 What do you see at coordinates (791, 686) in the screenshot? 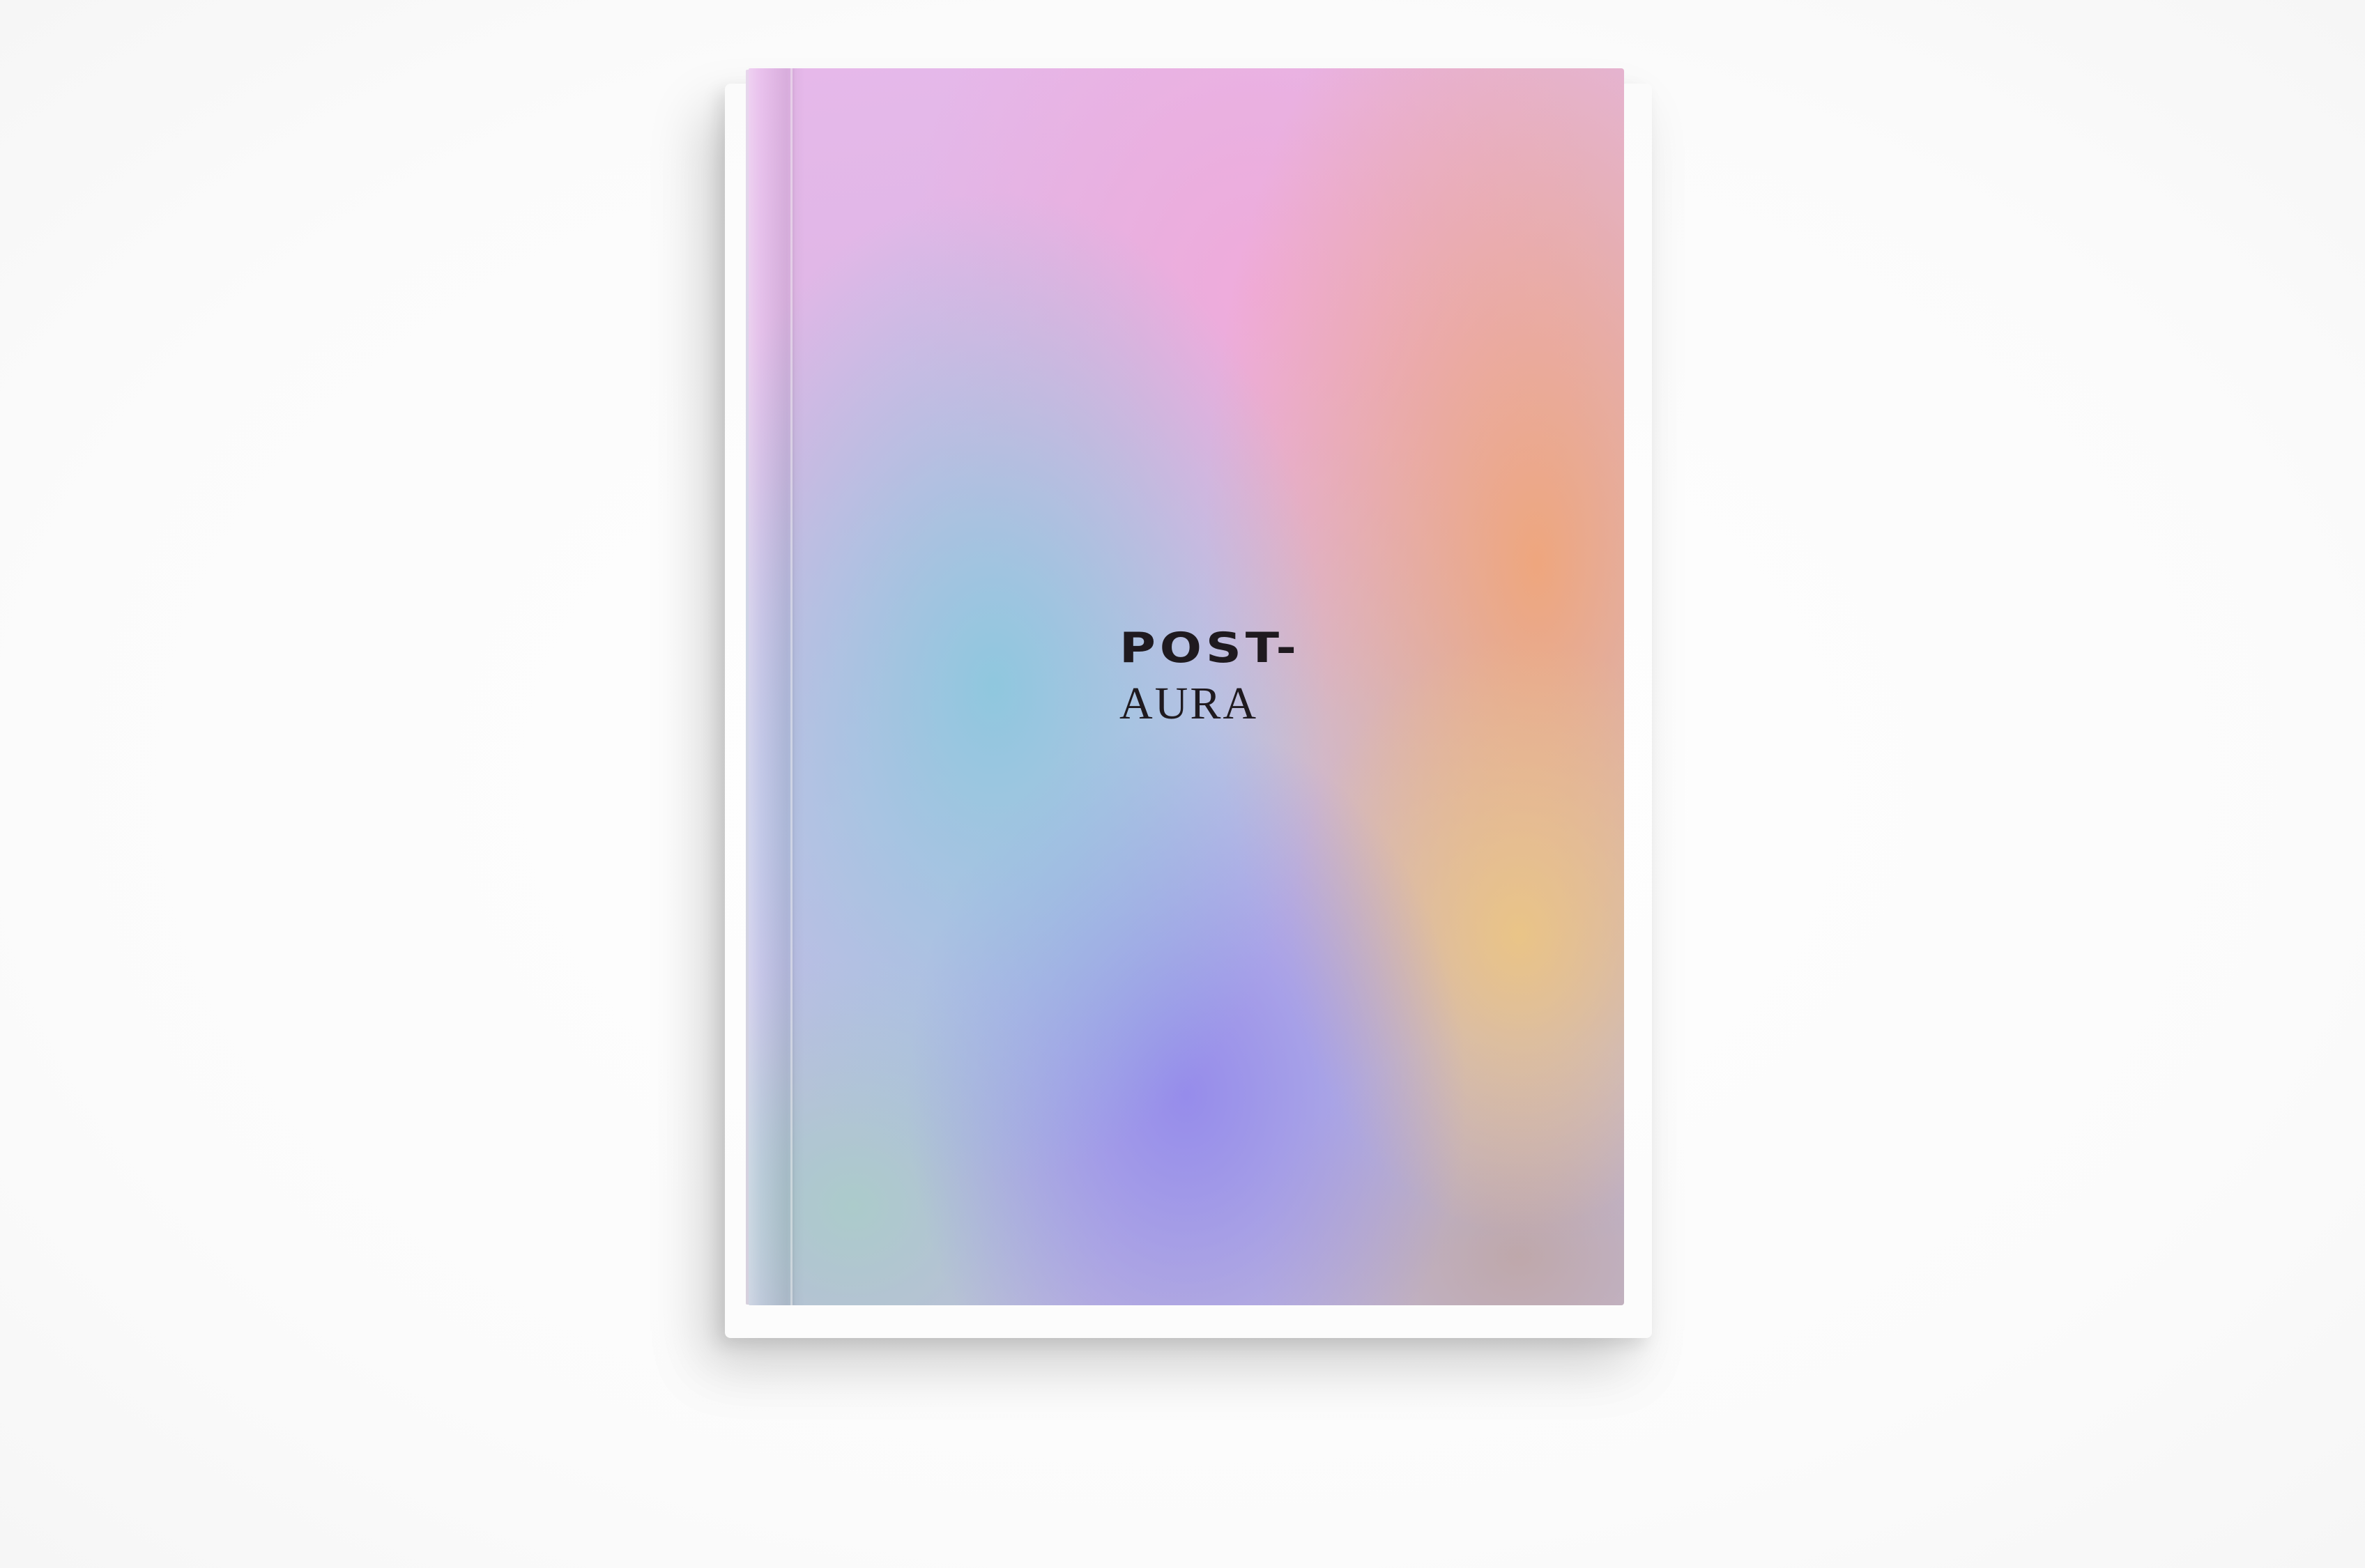
I see `cover-hinge-line` at bounding box center [791, 686].